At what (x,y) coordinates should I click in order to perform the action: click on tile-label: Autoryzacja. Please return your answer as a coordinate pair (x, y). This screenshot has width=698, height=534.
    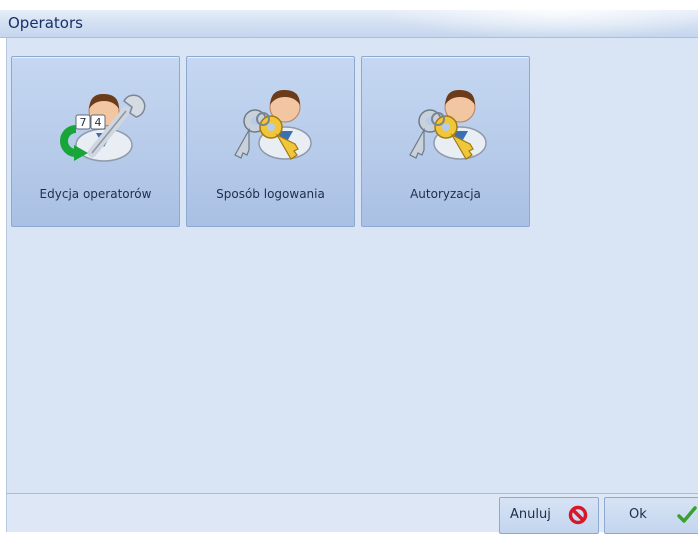
    Looking at the image, I should click on (445, 194).